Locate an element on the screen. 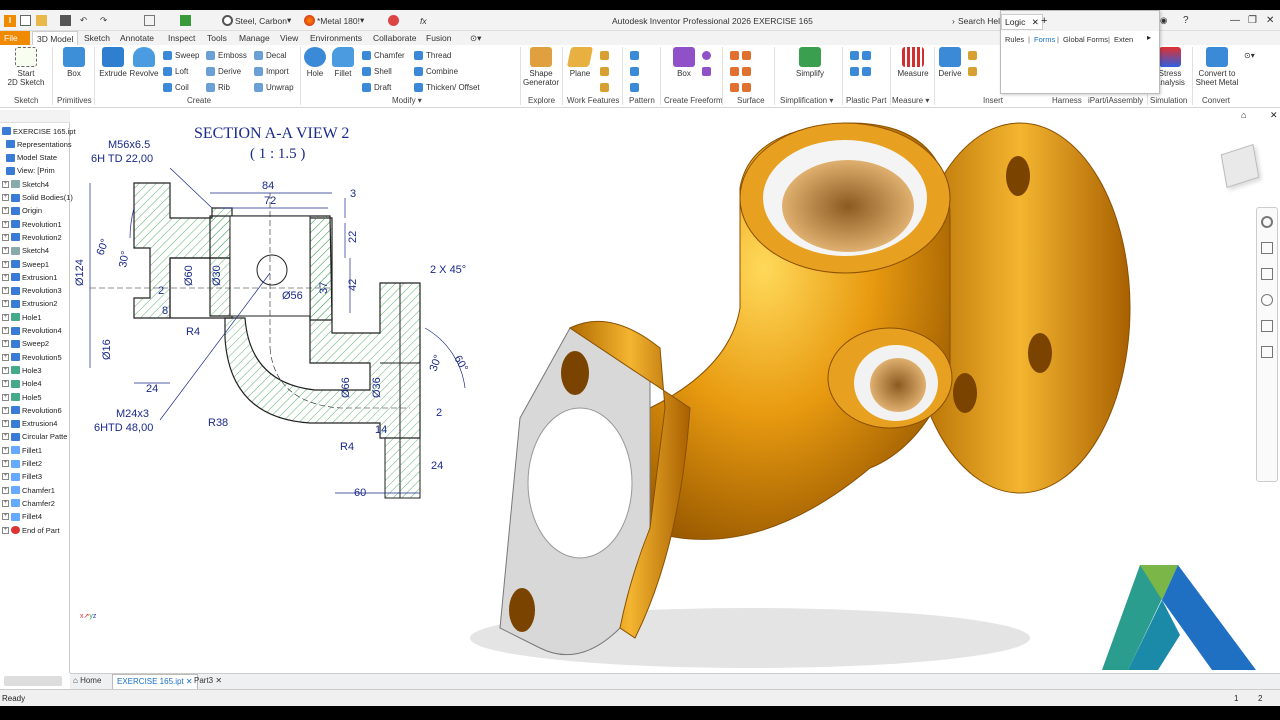 This screenshot has height=720, width=1280. app-icon: I is located at coordinates (10, 20).